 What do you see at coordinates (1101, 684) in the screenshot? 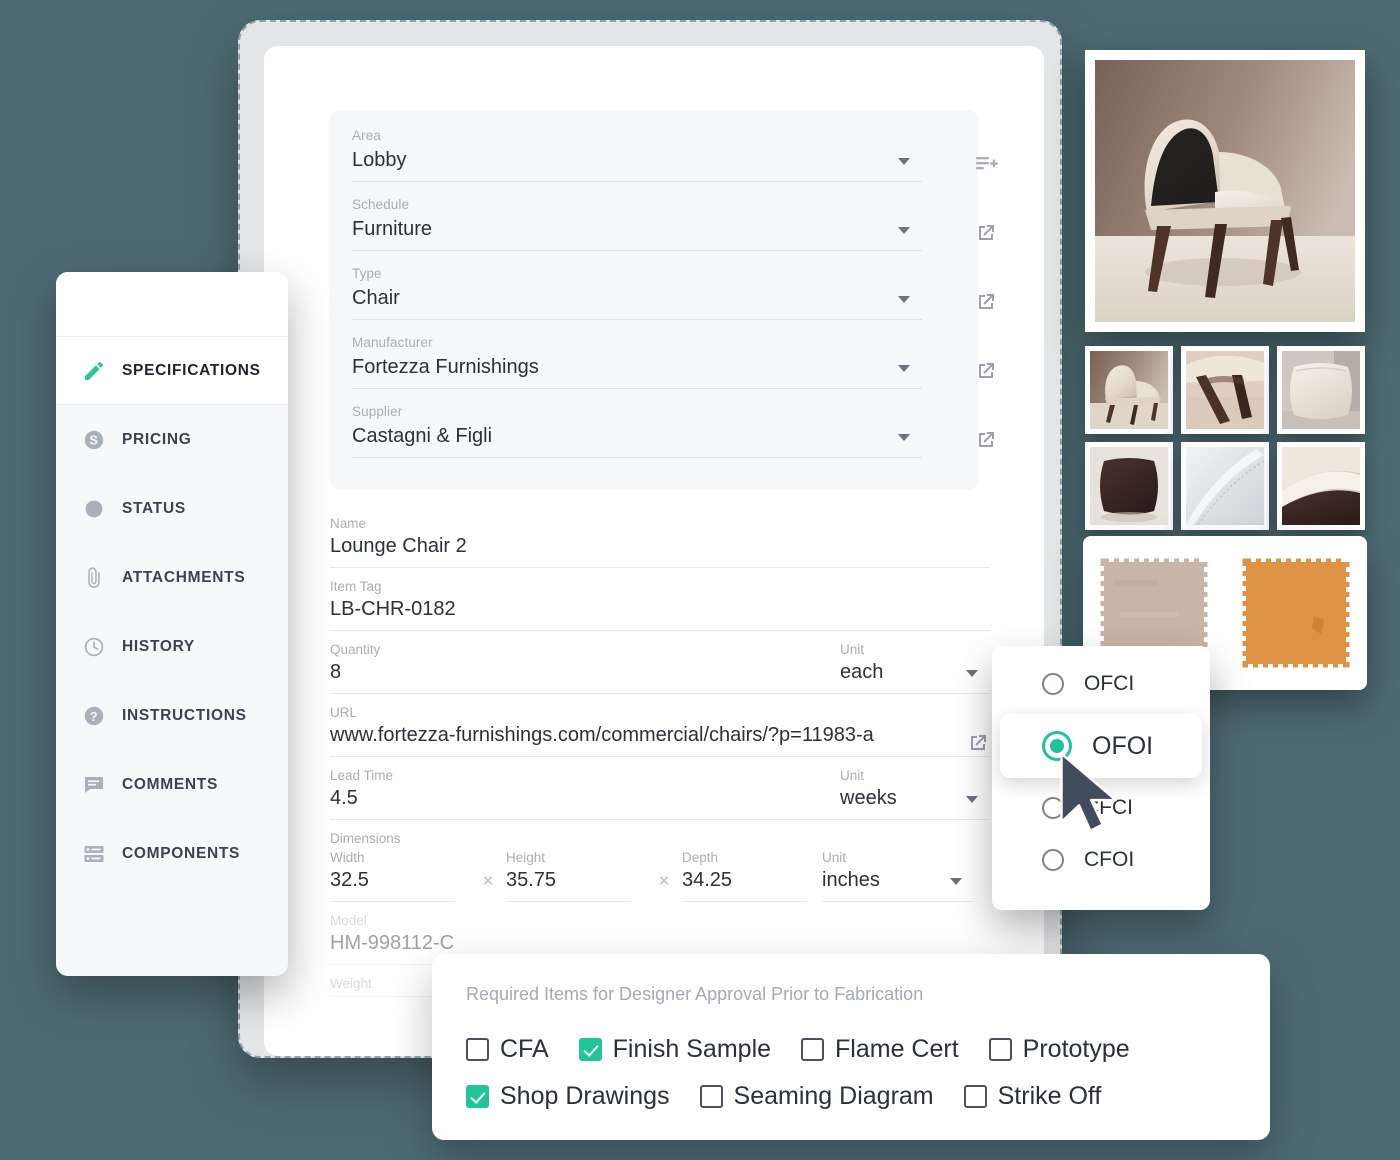
I see `radio-option-ofci: OFCI` at bounding box center [1101, 684].